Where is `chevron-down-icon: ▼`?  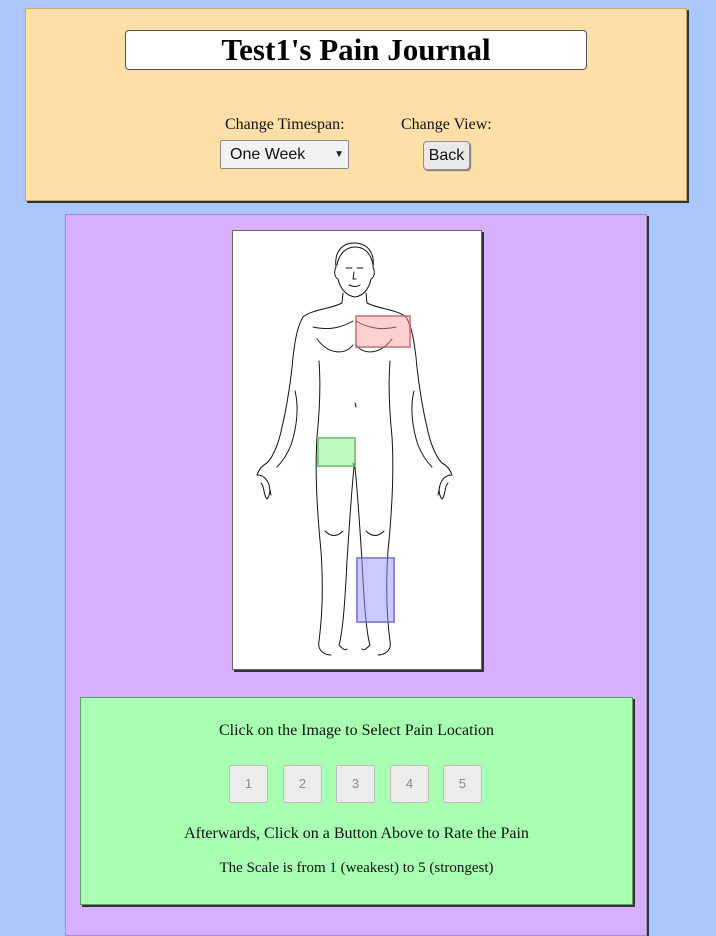 chevron-down-icon: ▼ is located at coordinates (339, 154).